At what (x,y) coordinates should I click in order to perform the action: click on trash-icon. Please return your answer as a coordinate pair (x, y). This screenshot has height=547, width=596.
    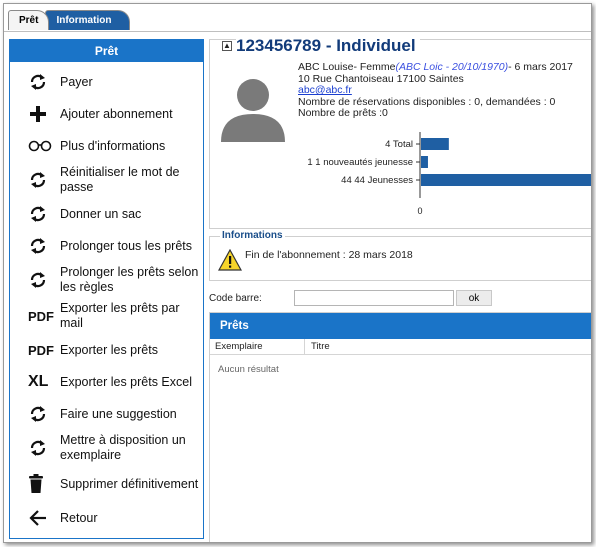
    Looking at the image, I should click on (44, 484).